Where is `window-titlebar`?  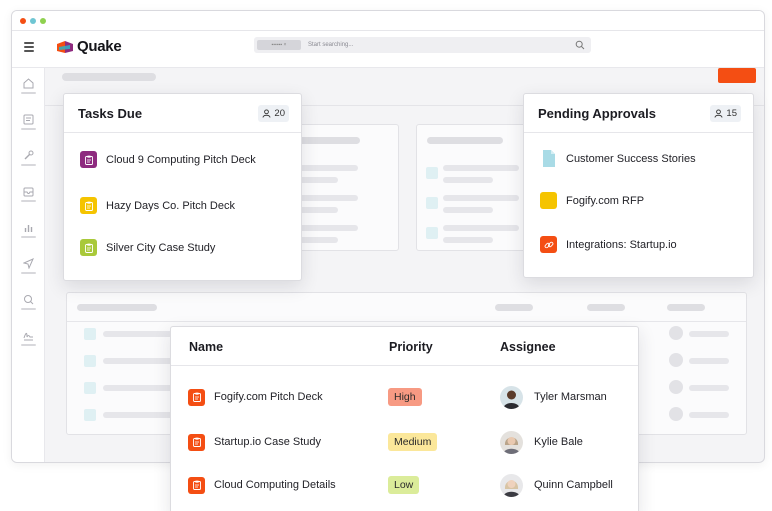 window-titlebar is located at coordinates (388, 21).